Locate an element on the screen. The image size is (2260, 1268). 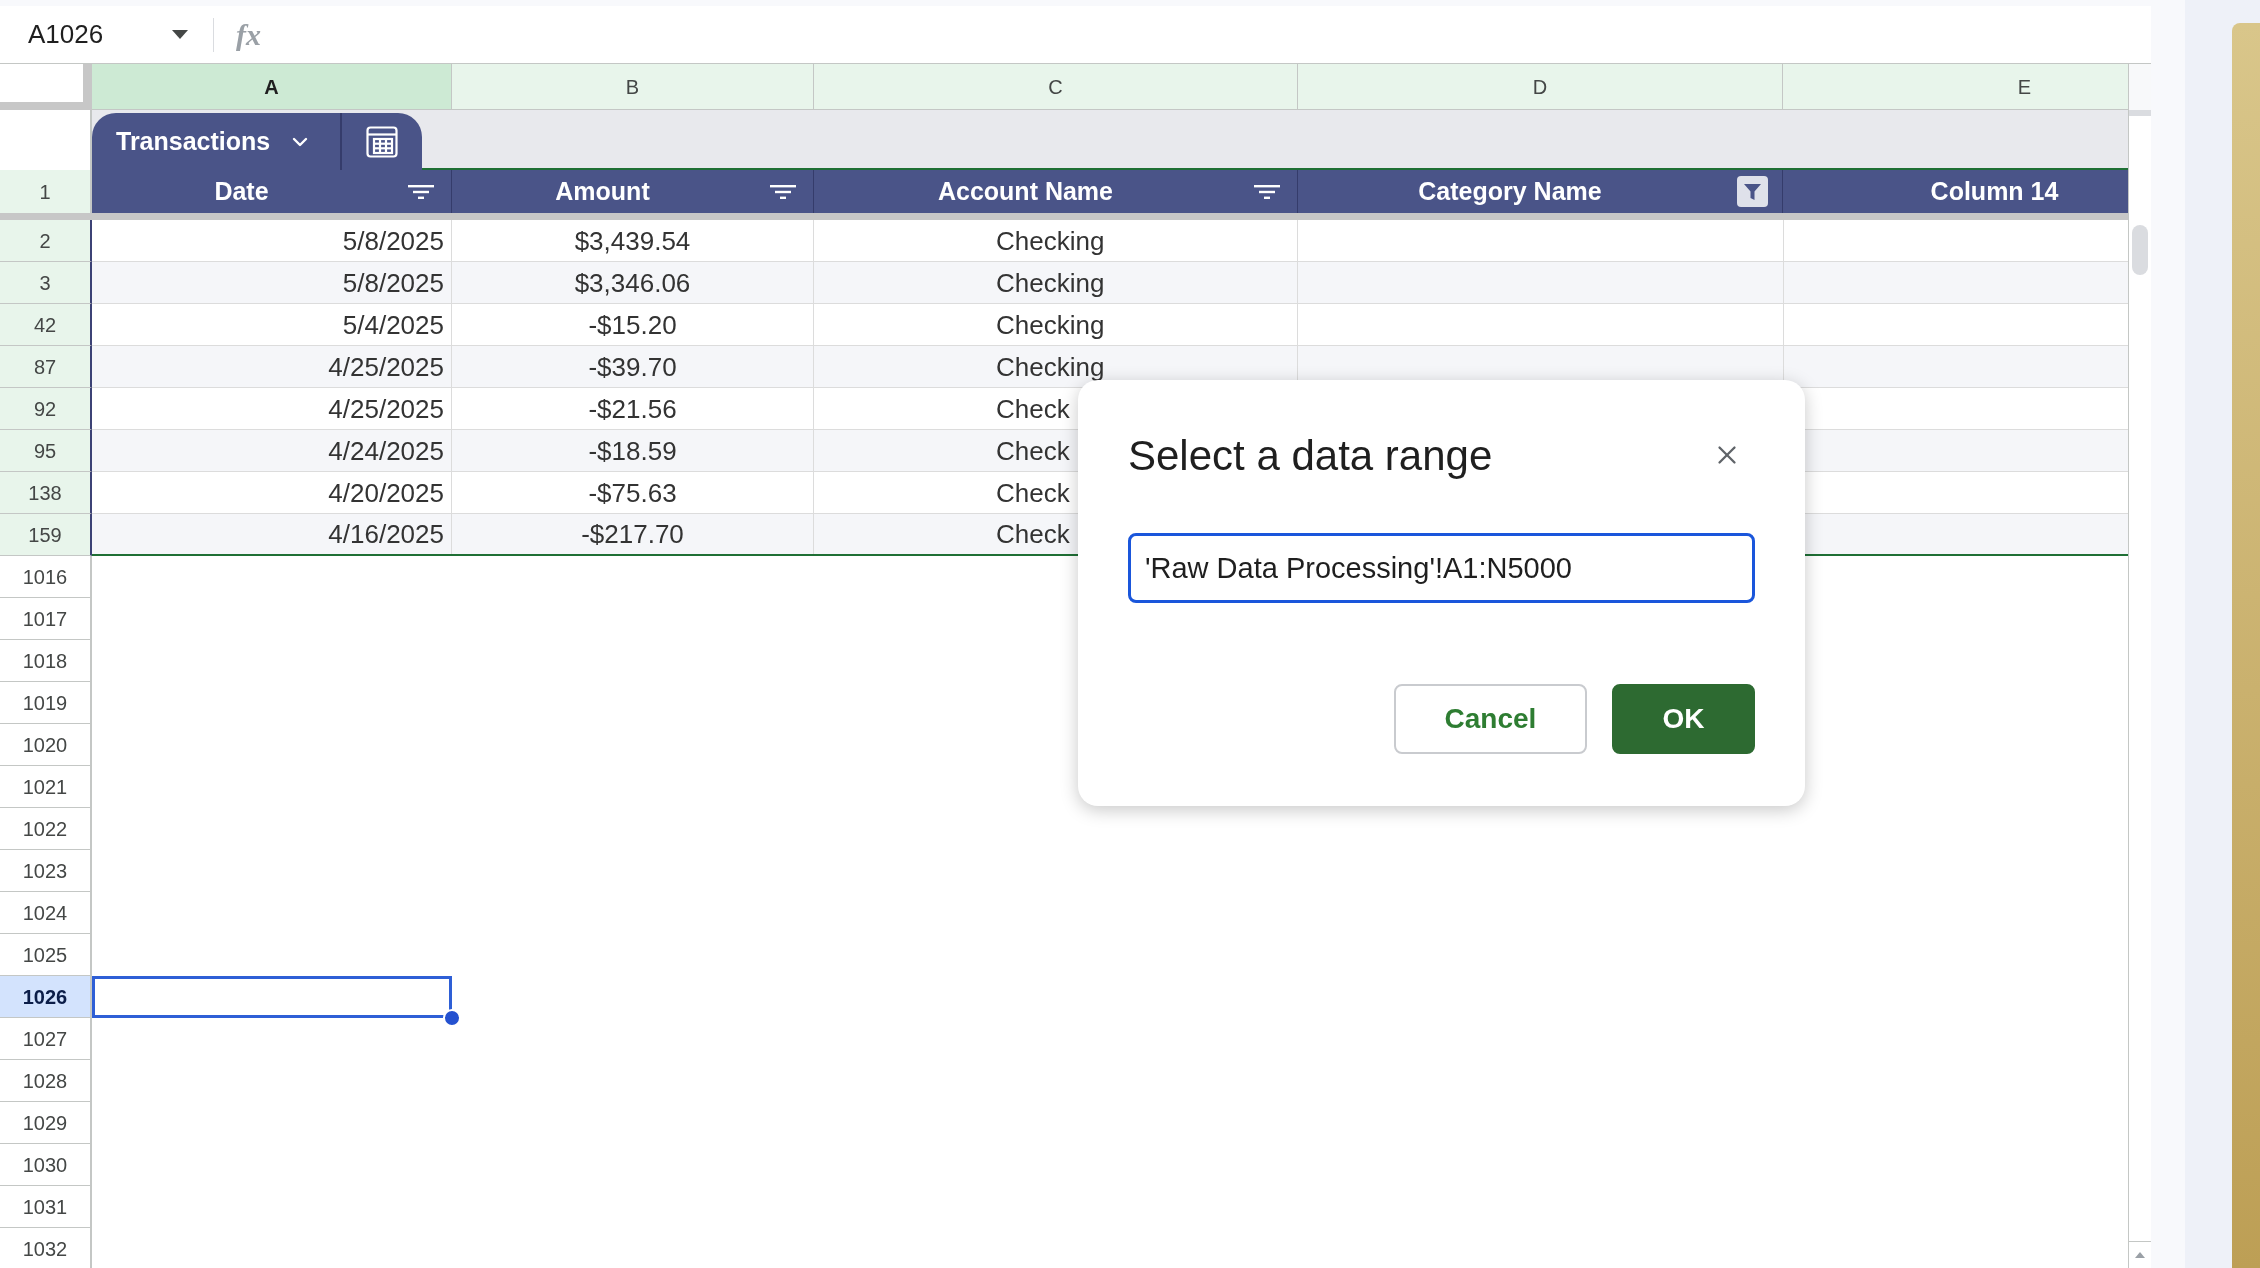
table-cell: 5/4/2025 is located at coordinates (393, 324).